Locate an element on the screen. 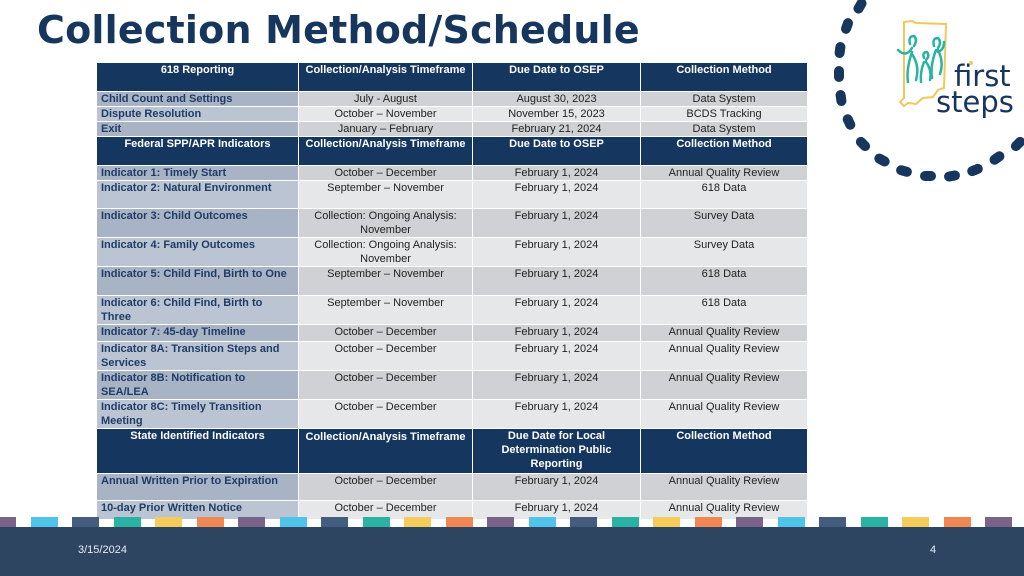 The image size is (1024, 576). row-label: Indicator 1: Timely Start is located at coordinates (197, 173).